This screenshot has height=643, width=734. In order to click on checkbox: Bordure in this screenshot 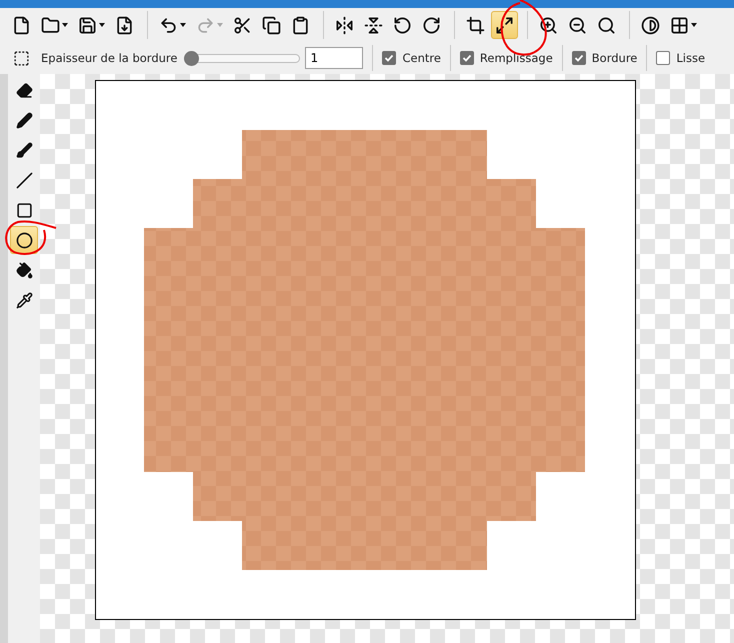, I will do `click(605, 58)`.